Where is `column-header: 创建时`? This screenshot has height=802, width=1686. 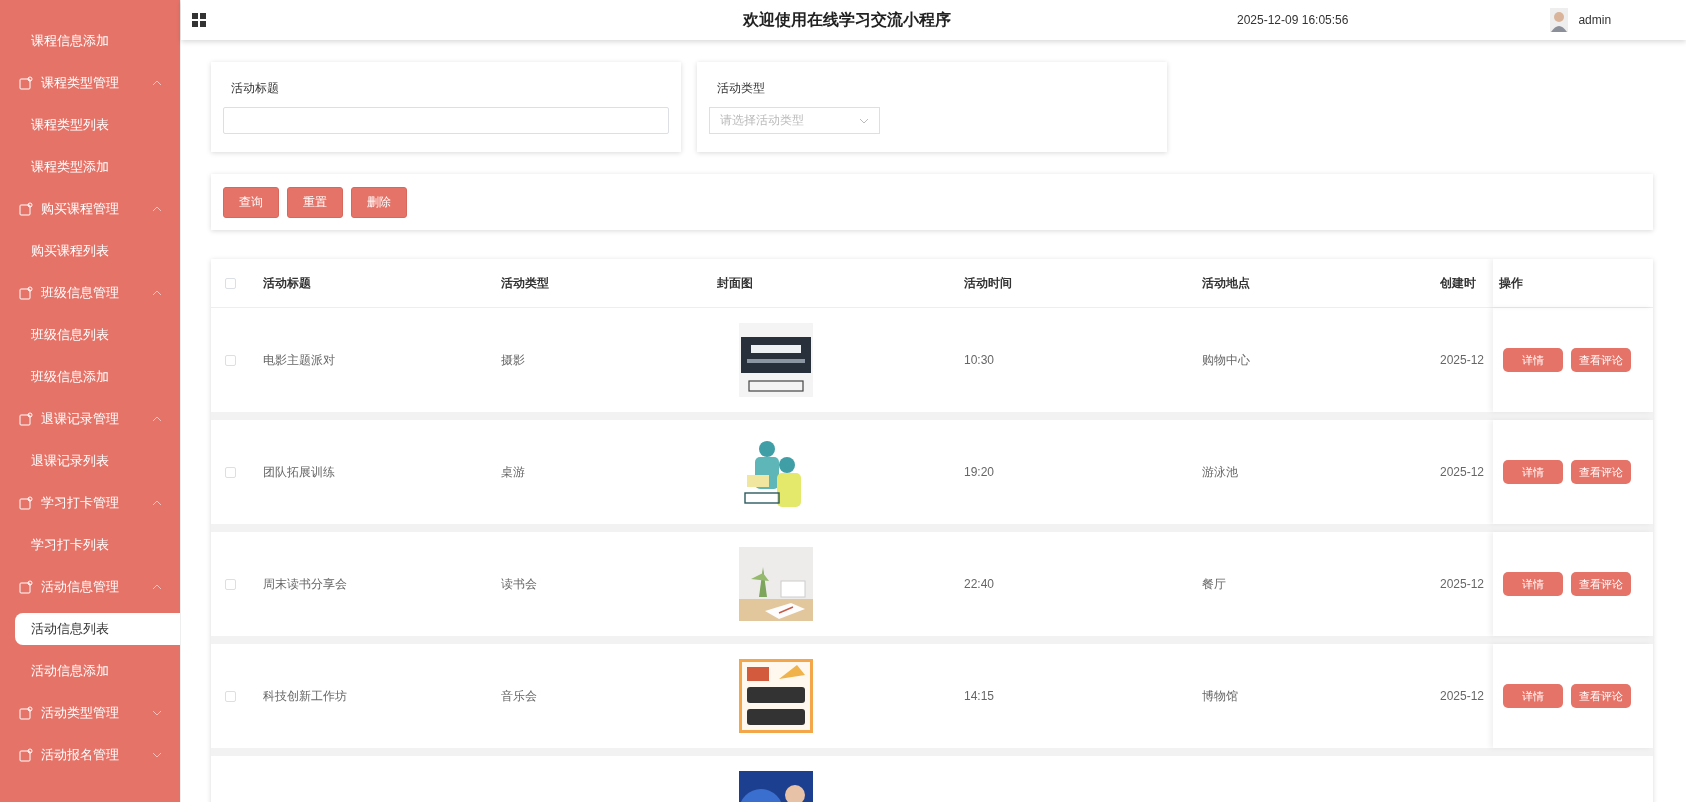 column-header: 创建时 is located at coordinates (1458, 282).